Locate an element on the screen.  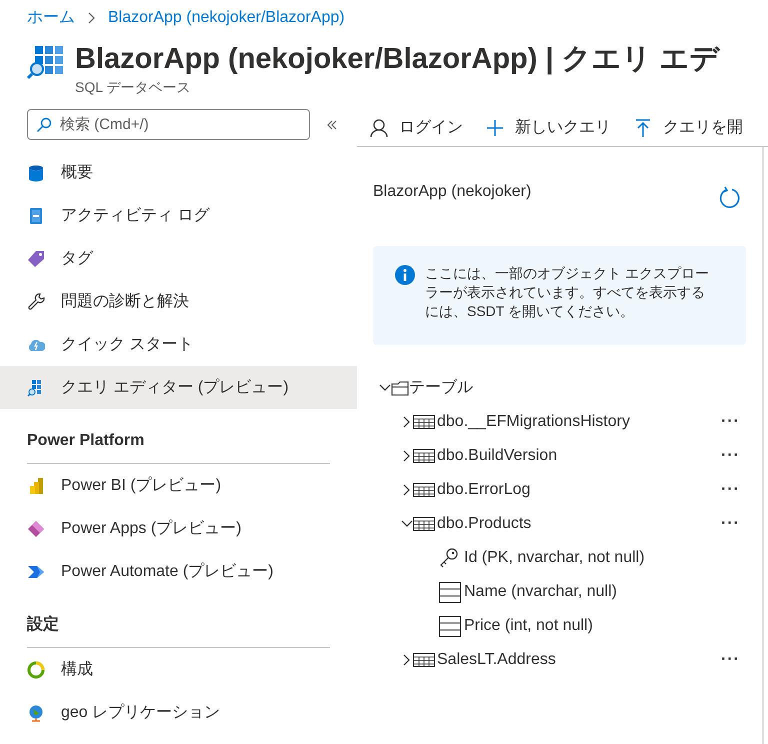
nav-item: 問題の診断と解決 is located at coordinates (178, 301).